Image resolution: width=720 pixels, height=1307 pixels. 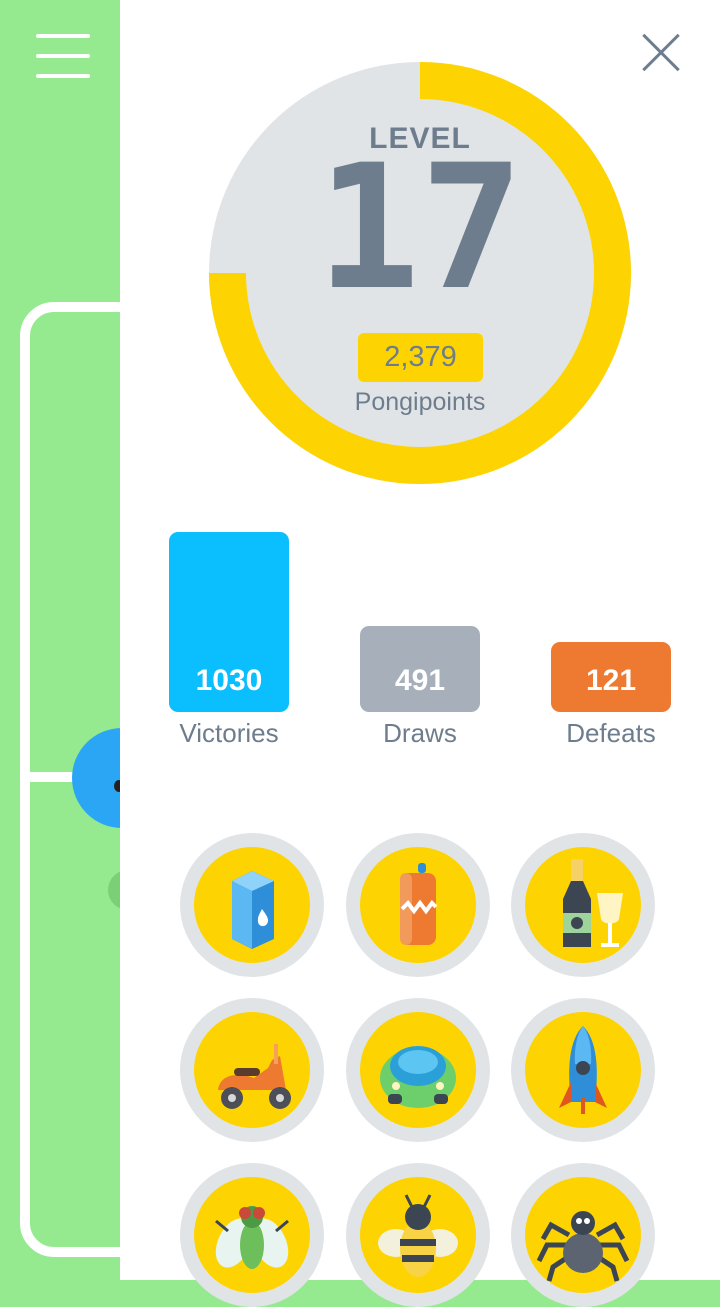 I want to click on champagne-icon, so click(x=593, y=903).